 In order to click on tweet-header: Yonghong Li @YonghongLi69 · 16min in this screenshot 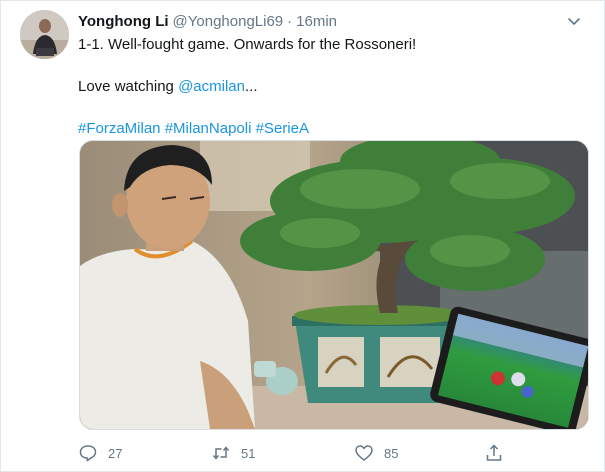, I will do `click(331, 21)`.